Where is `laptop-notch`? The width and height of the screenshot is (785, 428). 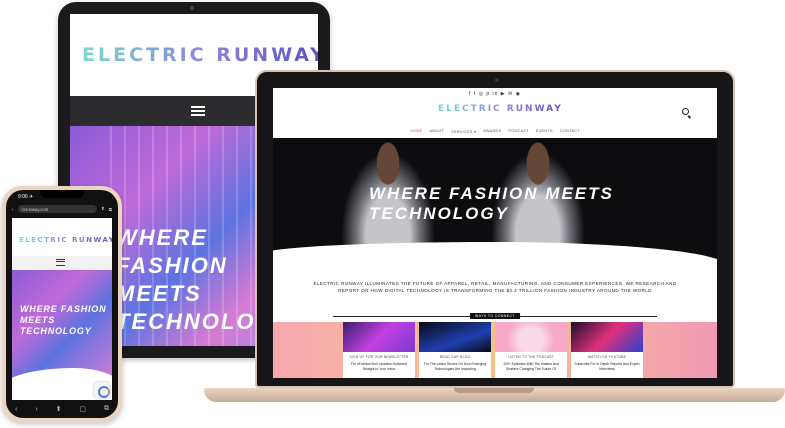
laptop-notch is located at coordinates (494, 390).